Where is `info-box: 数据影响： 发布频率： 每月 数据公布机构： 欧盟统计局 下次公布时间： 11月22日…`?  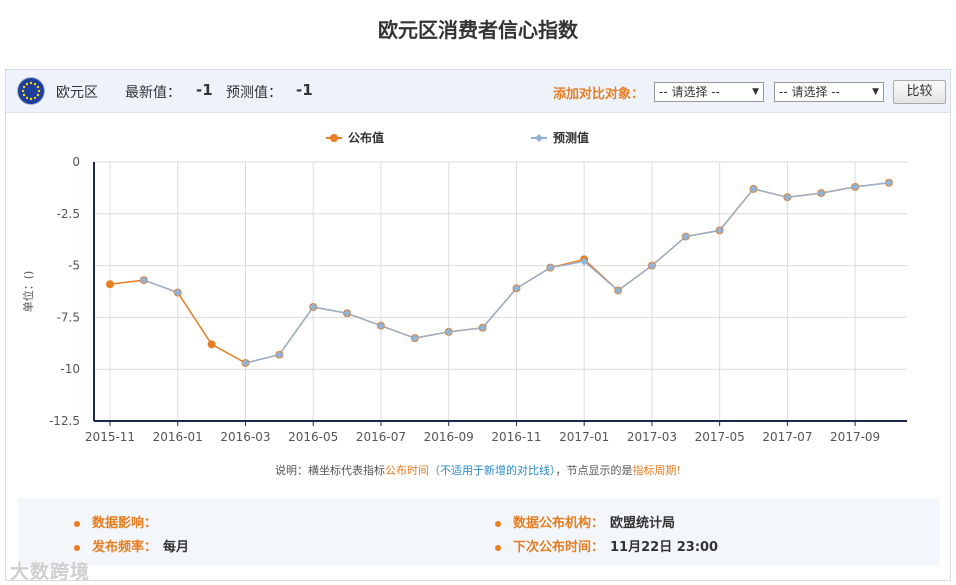 info-box: 数据影响： 发布频率： 每月 数据公布机构： 欧盟统计局 下次公布时间： 11月22日… is located at coordinates (479, 532).